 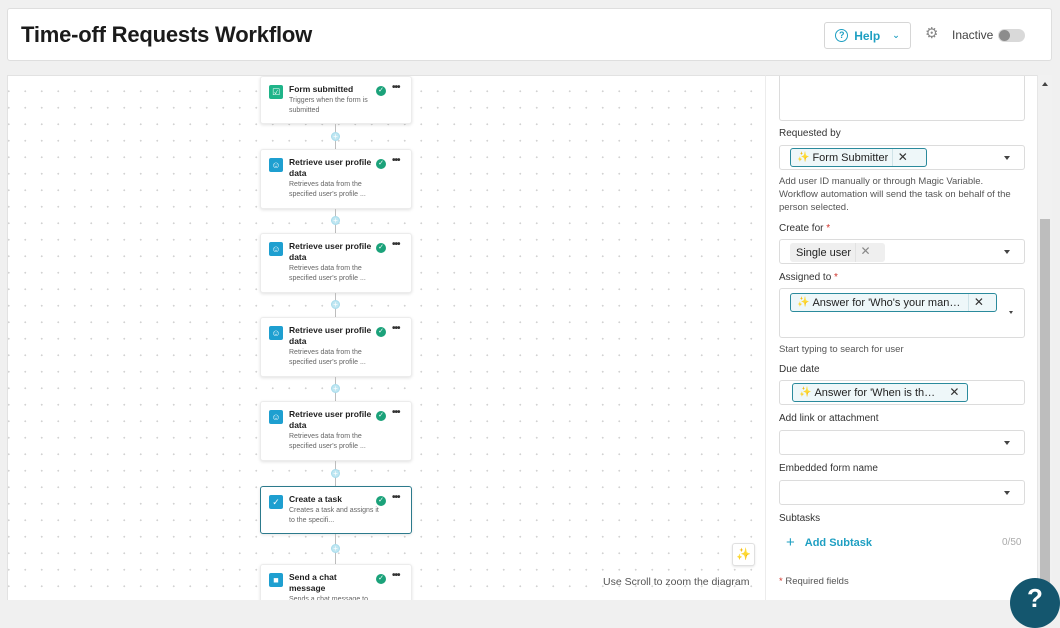 I want to click on create-for-label-text: Create for, so click(x=801, y=228).